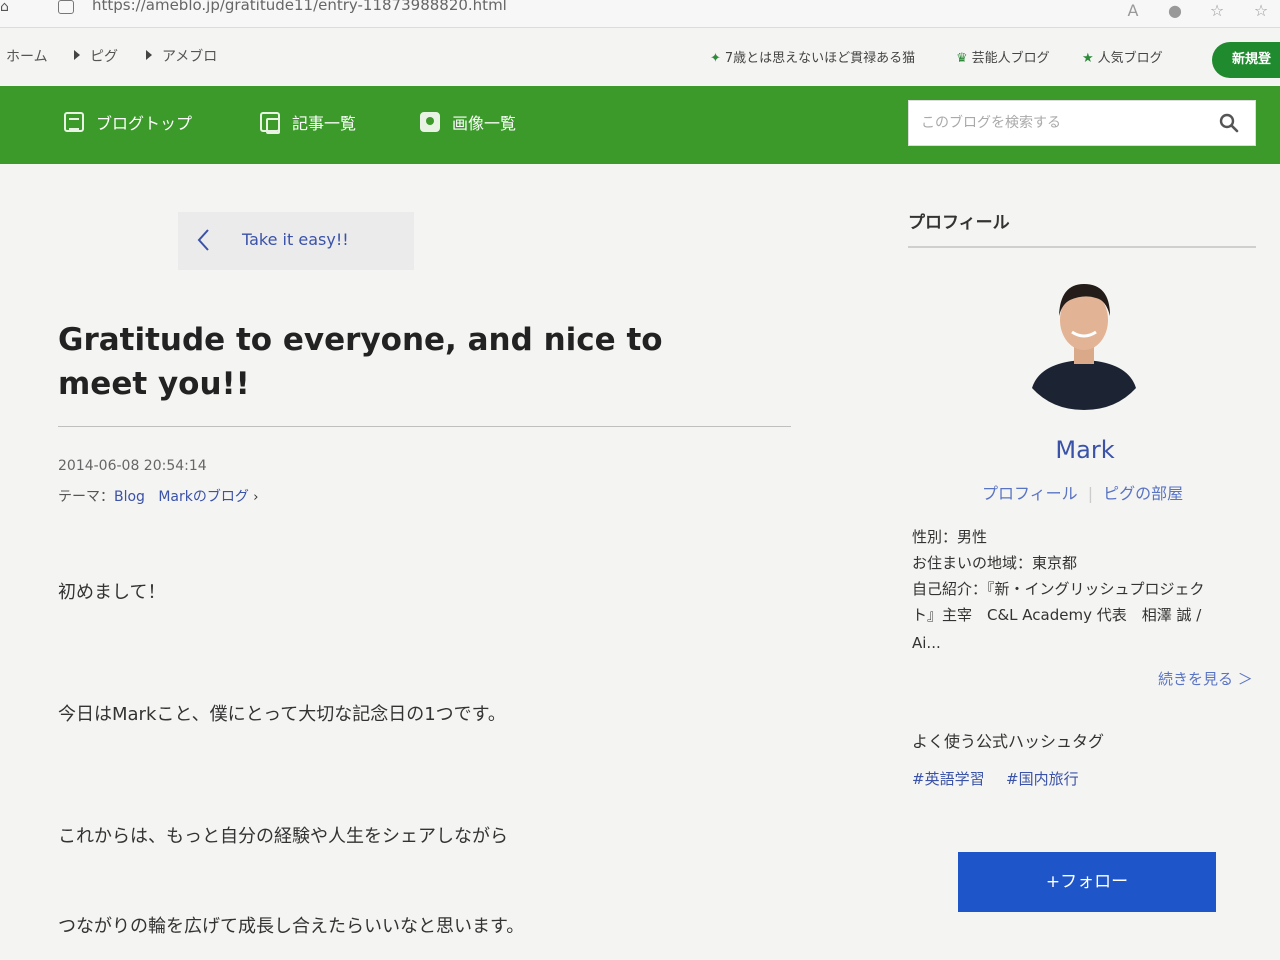 The width and height of the screenshot is (1280, 960). Describe the element at coordinates (1205, 678) in the screenshot. I see `read-more-link: 続きを見る ＞` at that location.